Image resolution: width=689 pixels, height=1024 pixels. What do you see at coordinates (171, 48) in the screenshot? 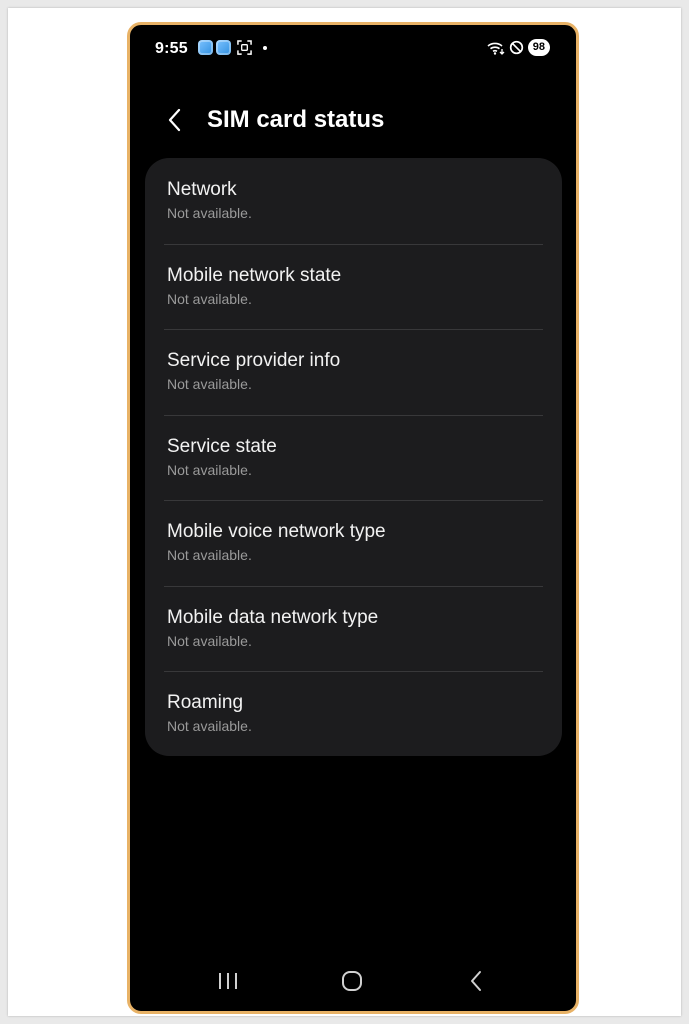
I see `status-time: 9:55` at bounding box center [171, 48].